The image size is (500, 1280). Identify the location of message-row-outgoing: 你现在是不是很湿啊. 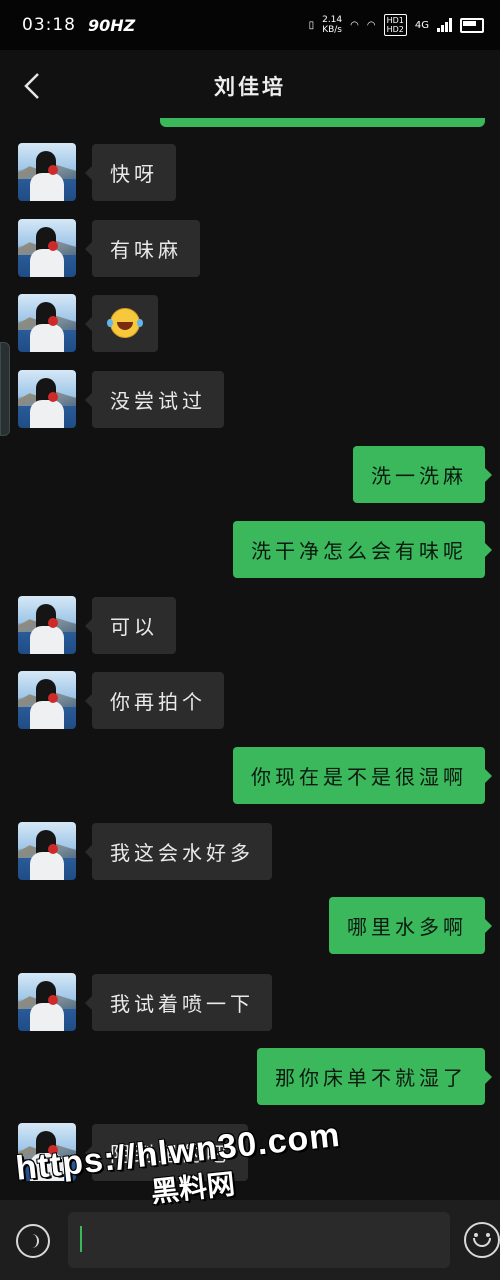
(362, 775).